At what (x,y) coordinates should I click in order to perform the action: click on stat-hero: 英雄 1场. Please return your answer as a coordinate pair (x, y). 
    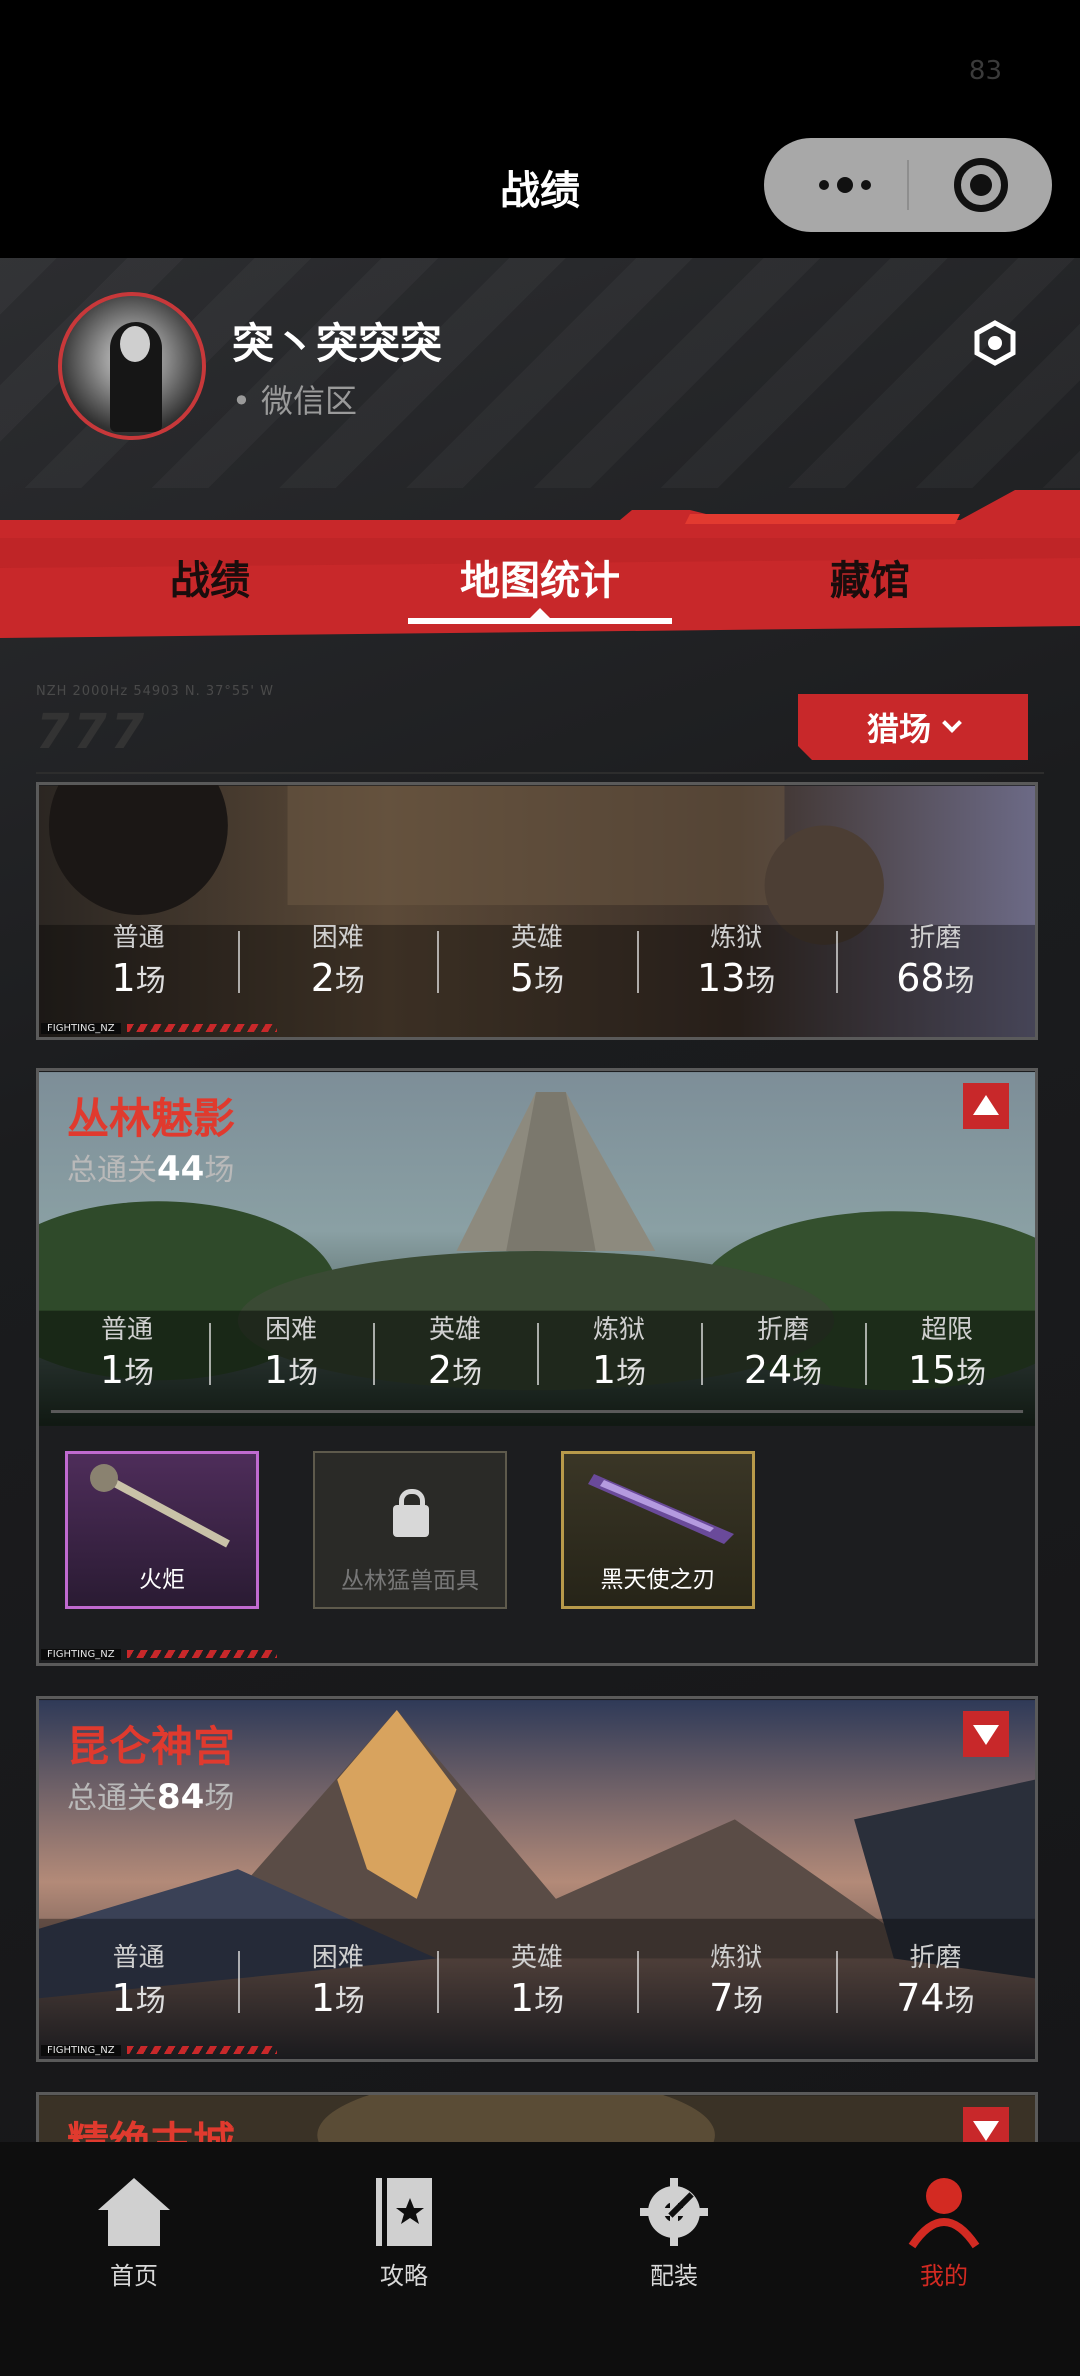
    Looking at the image, I should click on (536, 1978).